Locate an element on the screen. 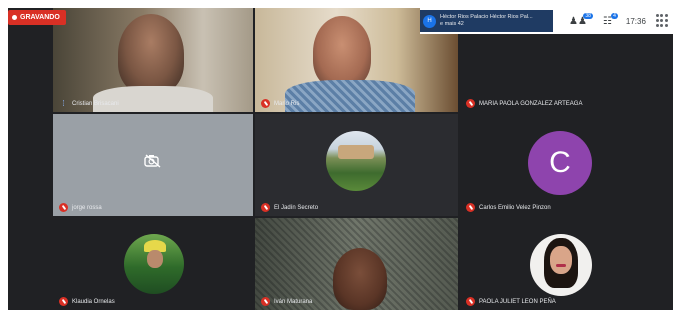  participant-name-tag: jorge rossa is located at coordinates (80, 207).